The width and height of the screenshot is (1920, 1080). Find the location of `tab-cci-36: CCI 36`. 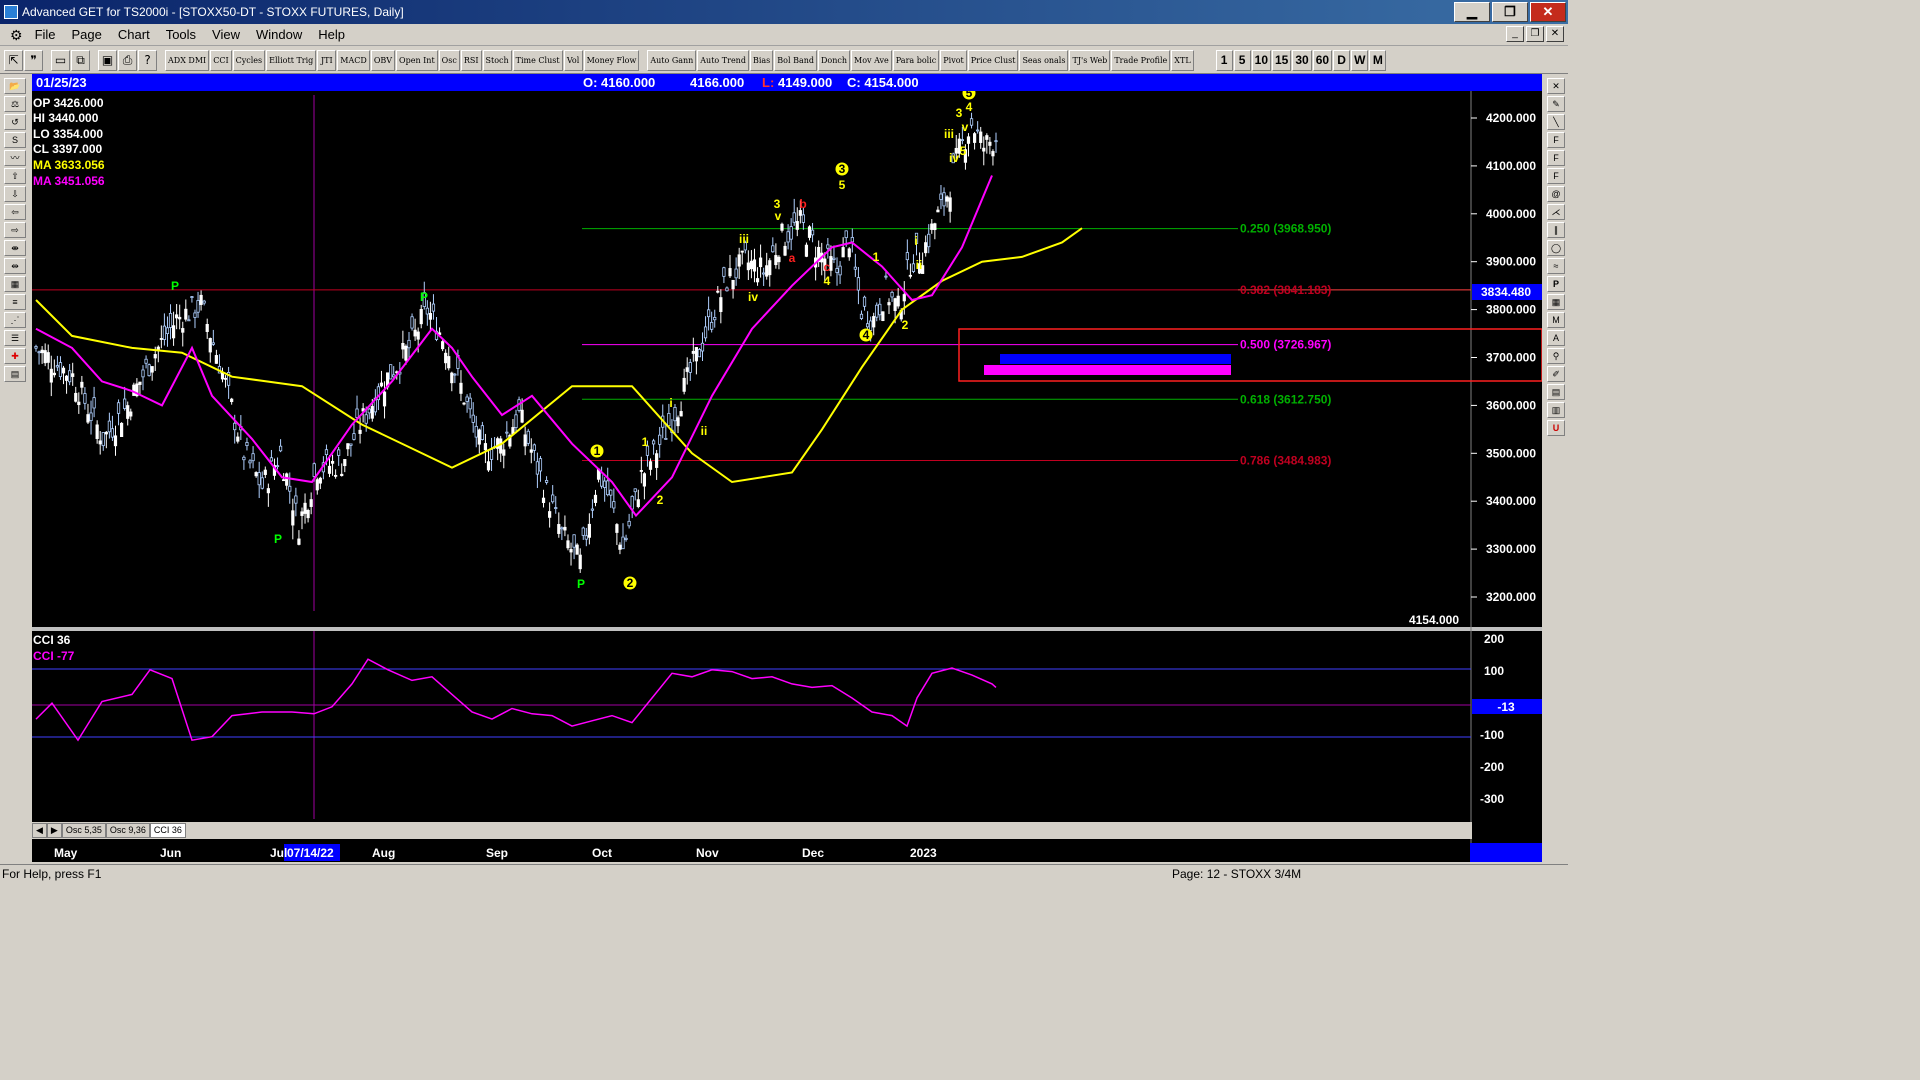

tab-cci-36: CCI 36 is located at coordinates (167, 830).